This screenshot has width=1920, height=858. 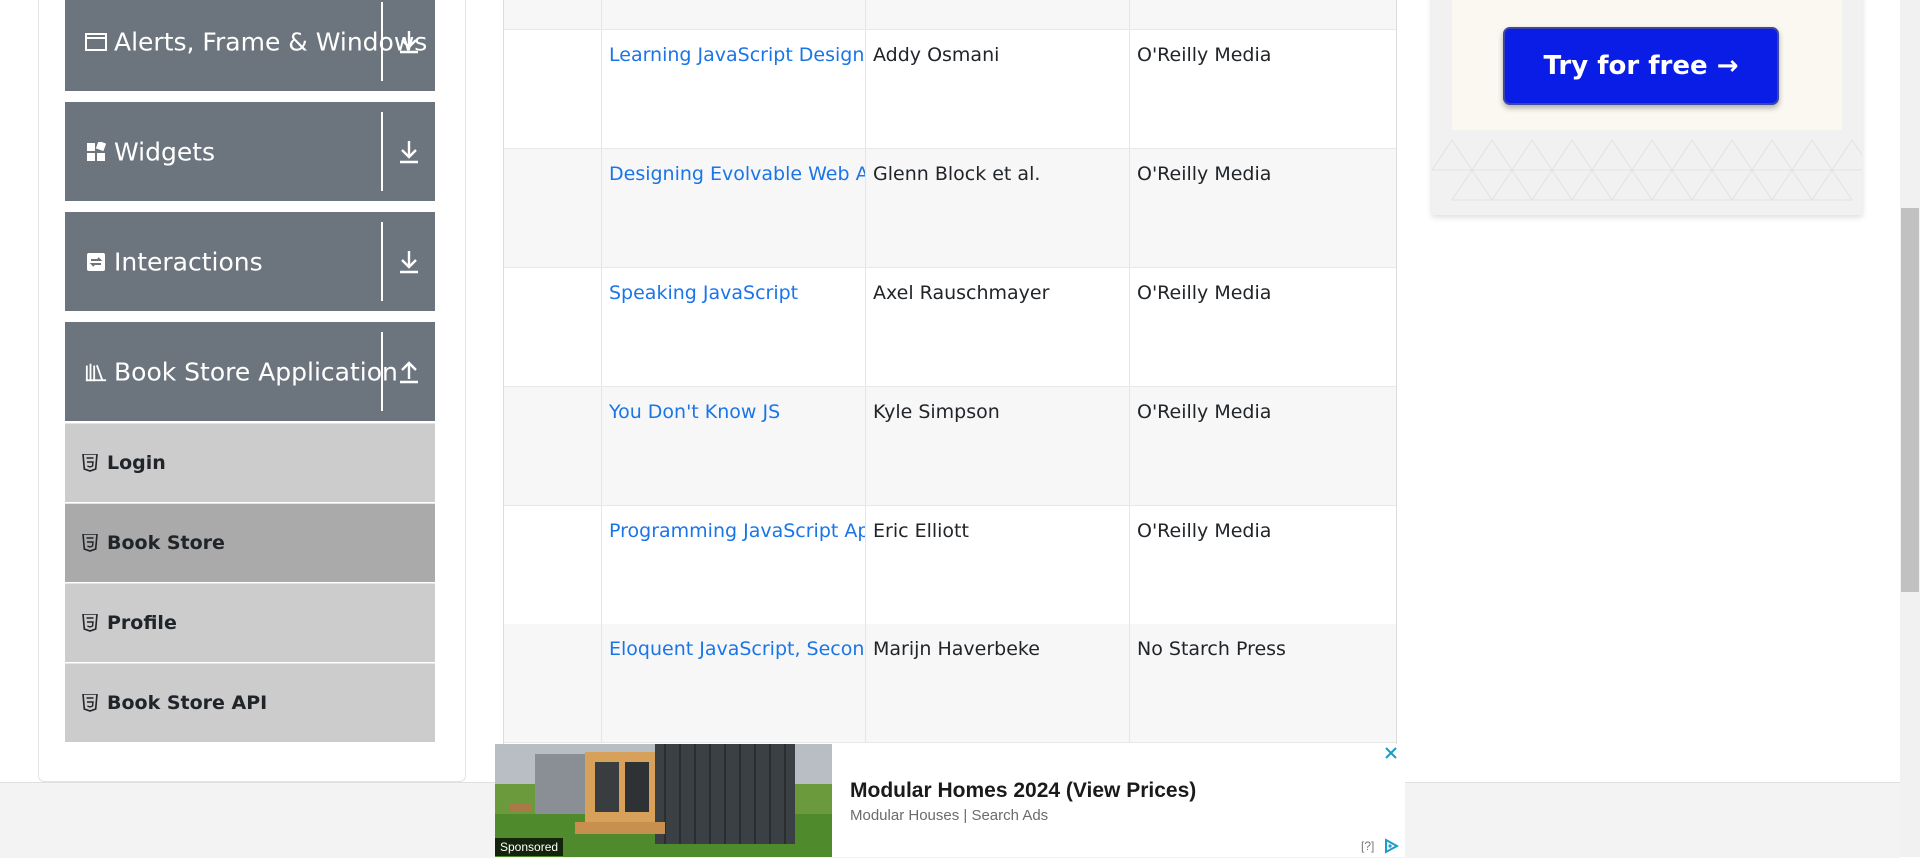 What do you see at coordinates (250, 622) in the screenshot?
I see `sidebar-item-profile: Profile` at bounding box center [250, 622].